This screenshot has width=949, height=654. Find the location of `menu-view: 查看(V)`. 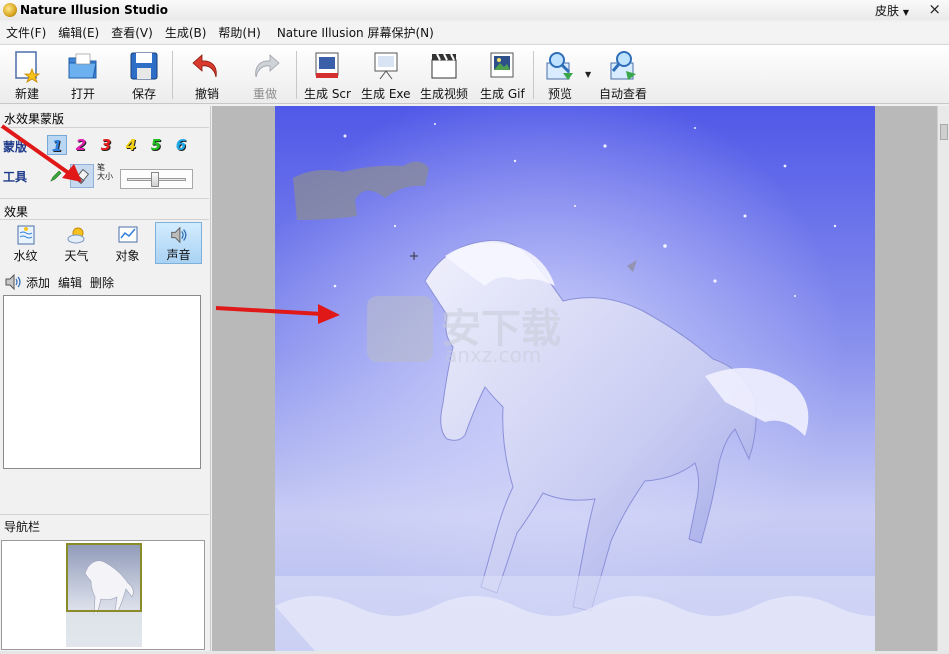

menu-view: 查看(V) is located at coordinates (132, 32).